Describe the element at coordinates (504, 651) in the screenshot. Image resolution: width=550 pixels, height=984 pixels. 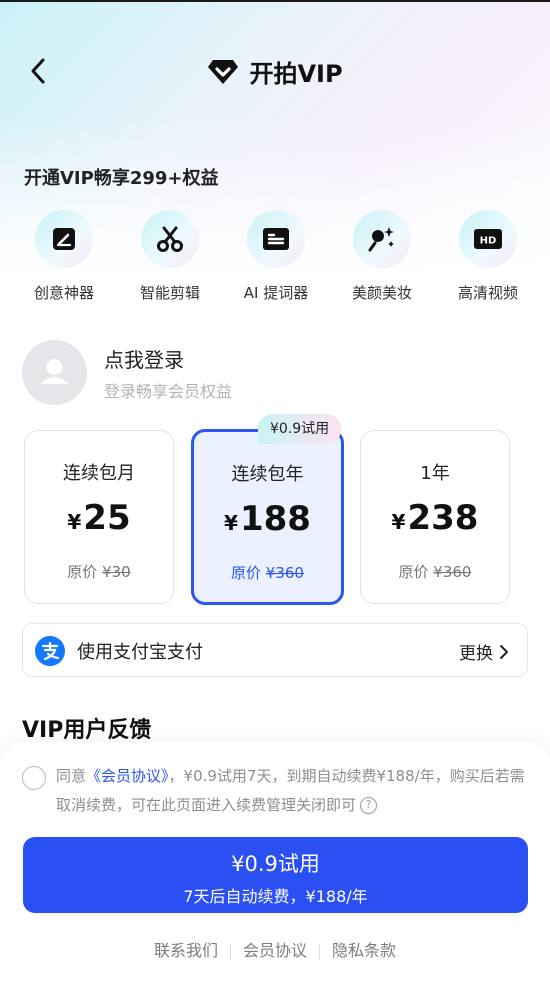
I see `chevron-right-icon` at that location.